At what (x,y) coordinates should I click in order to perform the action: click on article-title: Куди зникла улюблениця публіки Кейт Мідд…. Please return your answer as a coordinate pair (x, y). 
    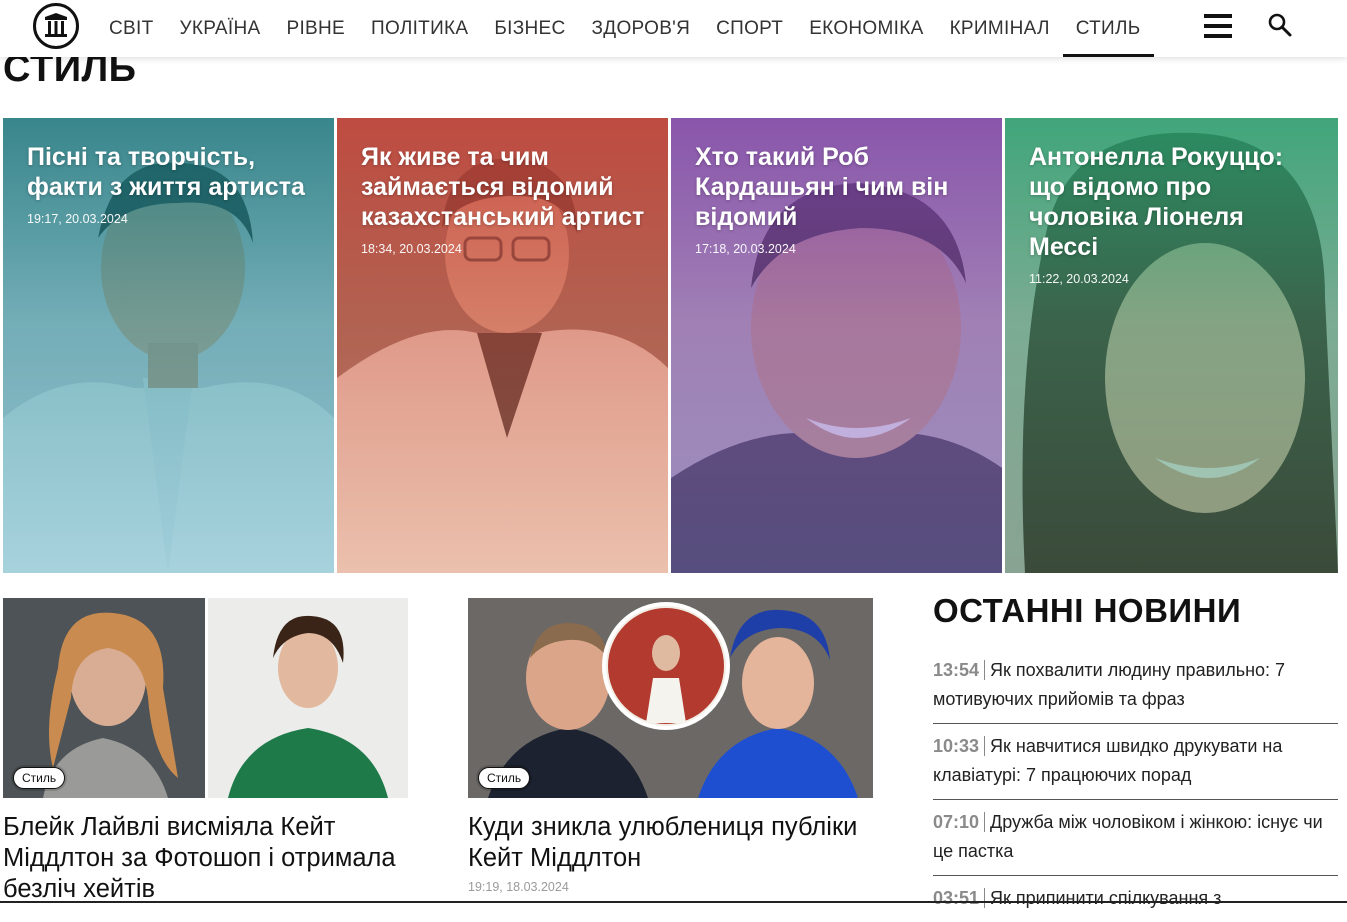
    Looking at the image, I should click on (670, 843).